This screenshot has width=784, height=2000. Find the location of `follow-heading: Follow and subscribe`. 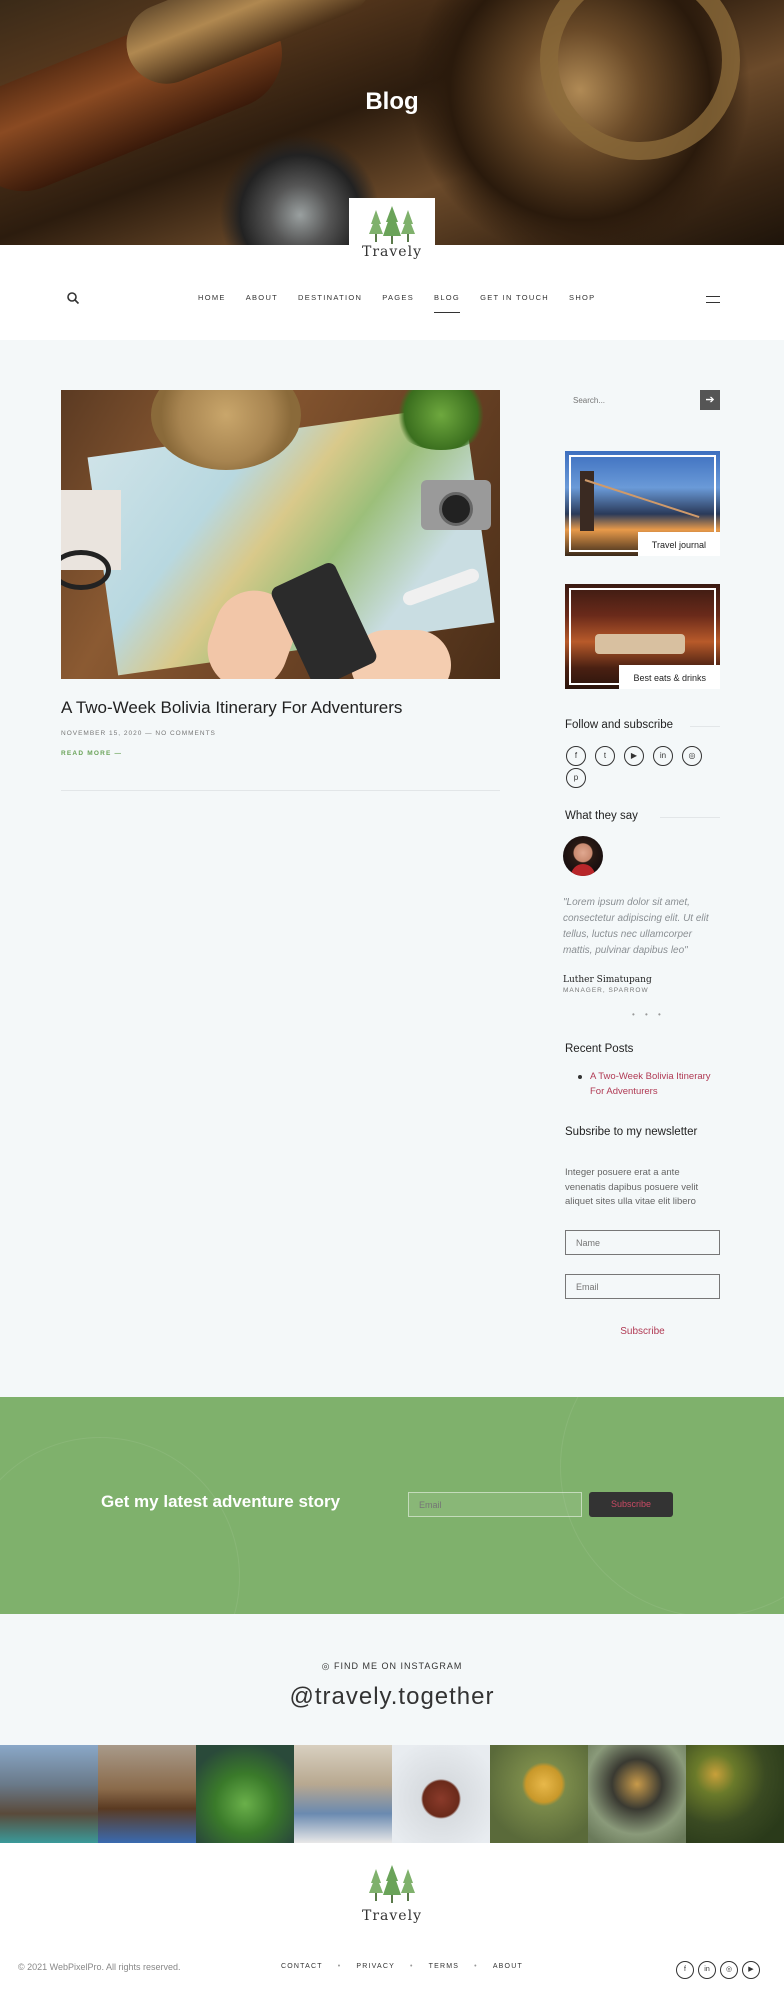

follow-heading: Follow and subscribe is located at coordinates (619, 725).